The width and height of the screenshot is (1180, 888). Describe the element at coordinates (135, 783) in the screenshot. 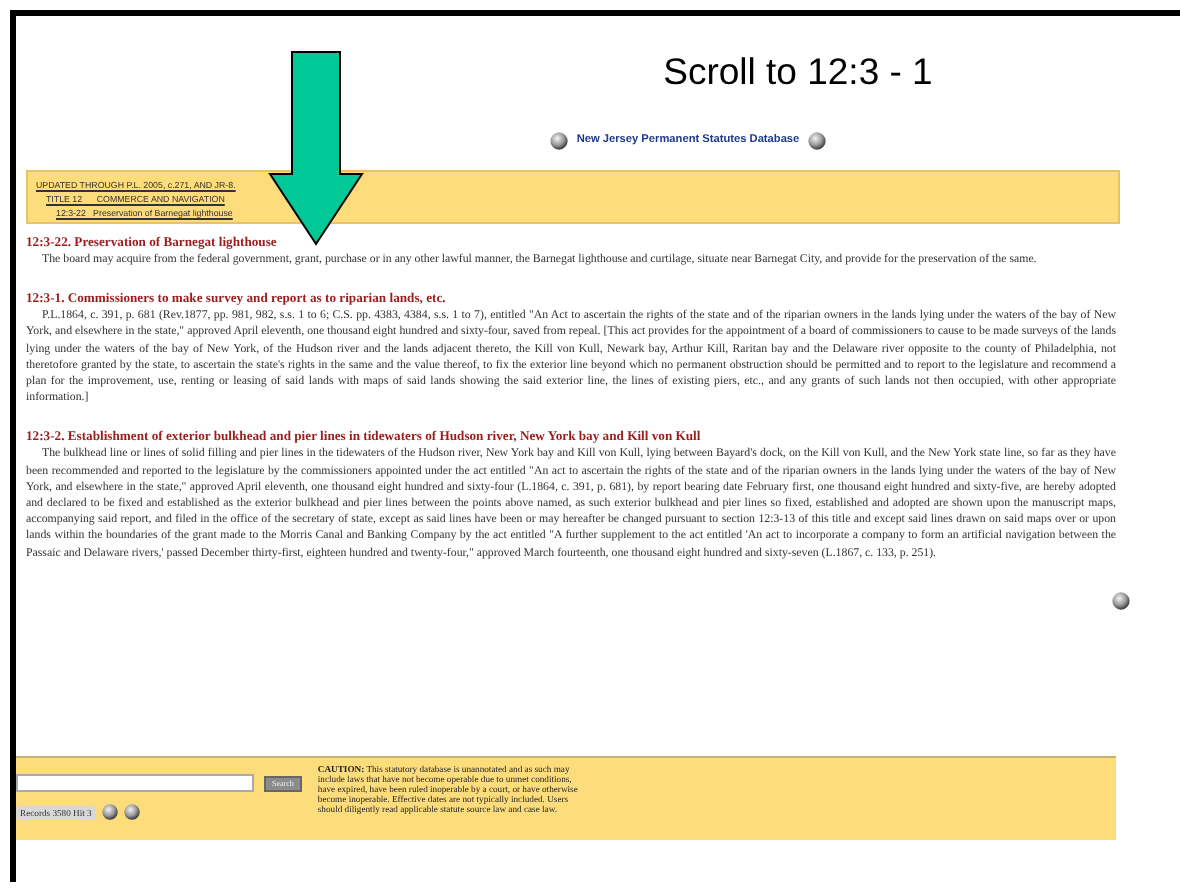

I see `search-field` at that location.